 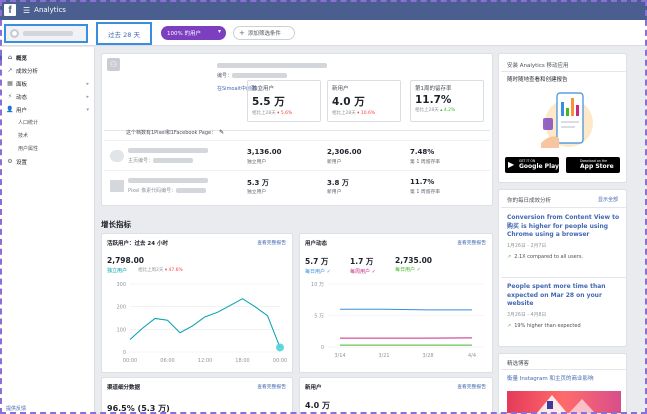 What do you see at coordinates (22, 58) in the screenshot?
I see `sidebar-item-label: 概览` at bounding box center [22, 58].